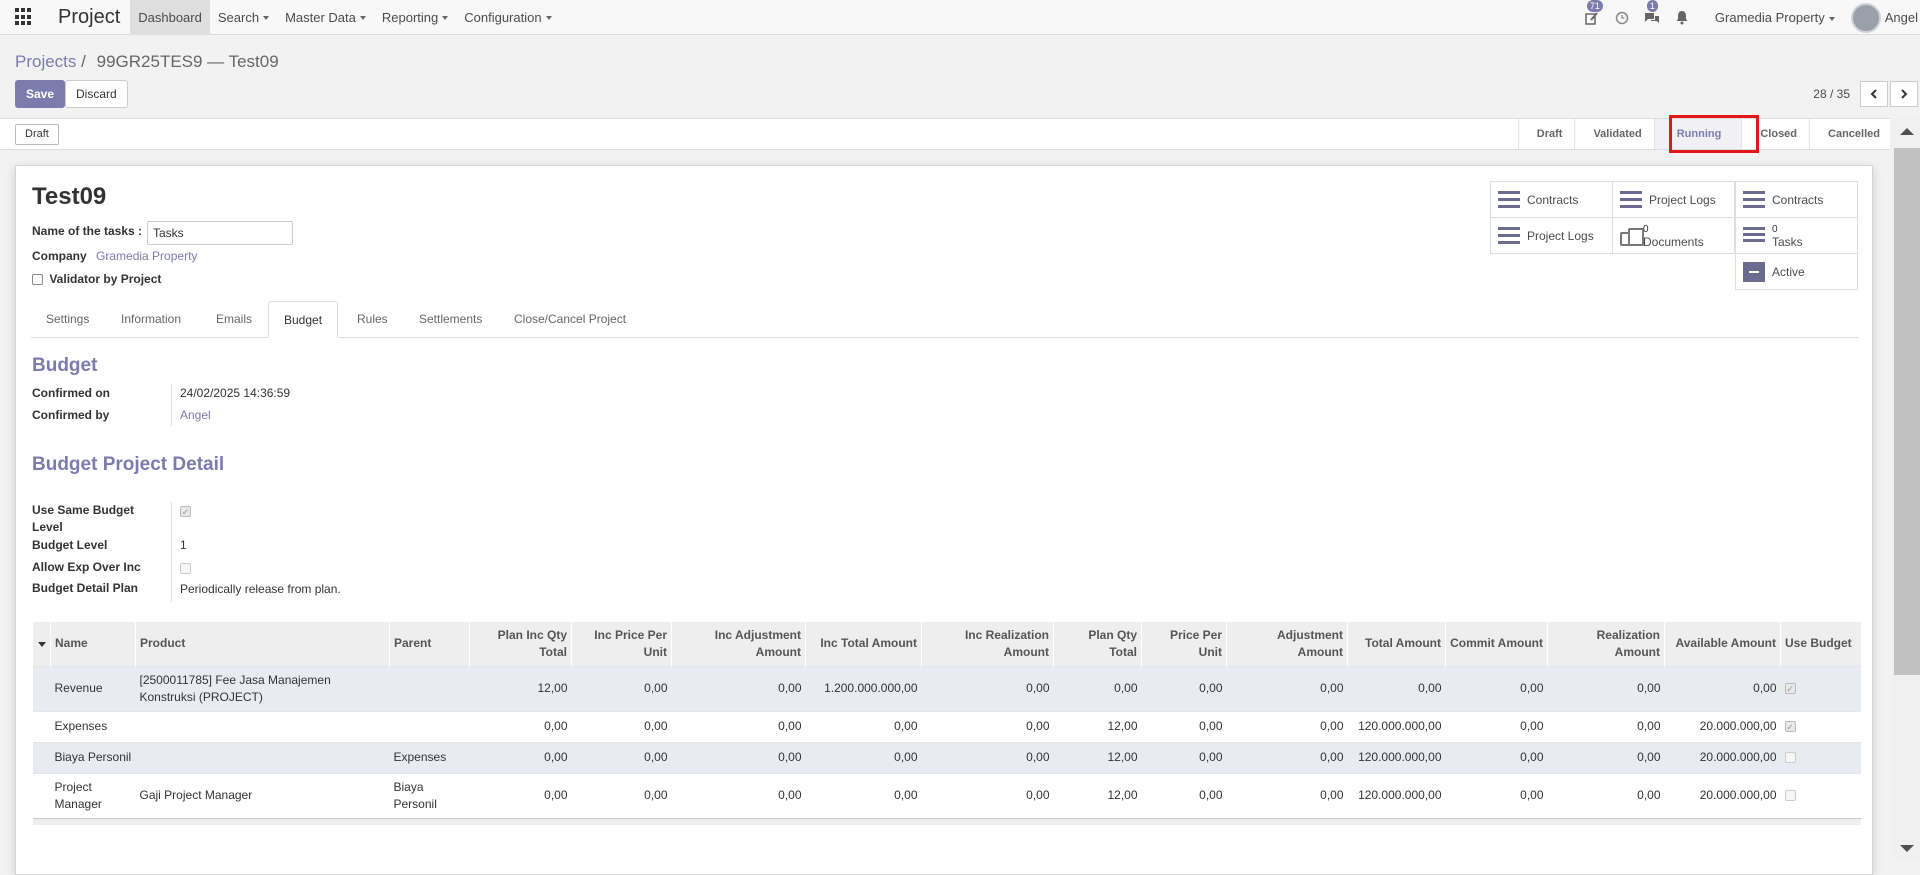  What do you see at coordinates (45, 61) in the screenshot?
I see `breadcrumb-projects: Projects` at bounding box center [45, 61].